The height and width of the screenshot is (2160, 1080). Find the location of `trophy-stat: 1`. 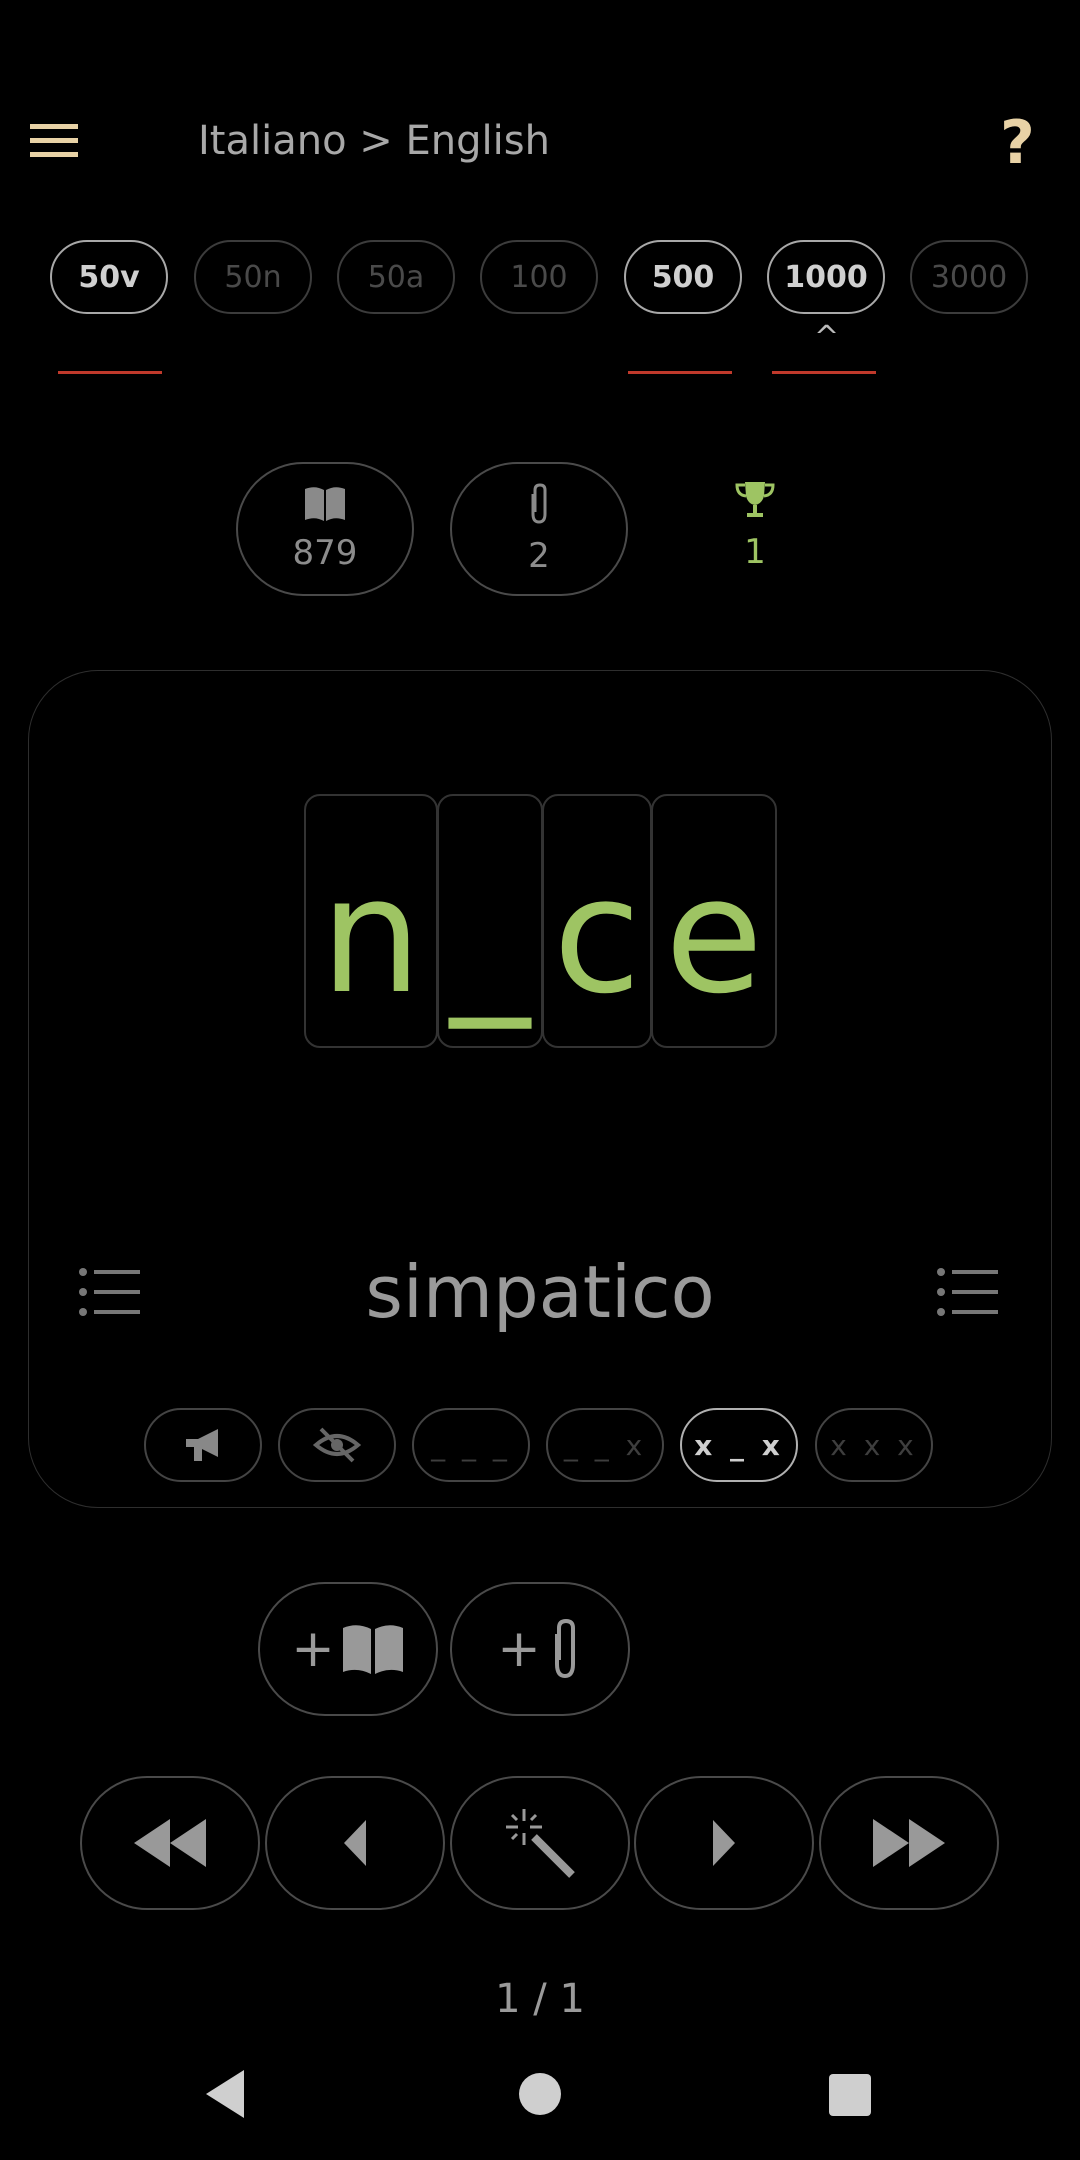

trophy-stat: 1 is located at coordinates (755, 526).